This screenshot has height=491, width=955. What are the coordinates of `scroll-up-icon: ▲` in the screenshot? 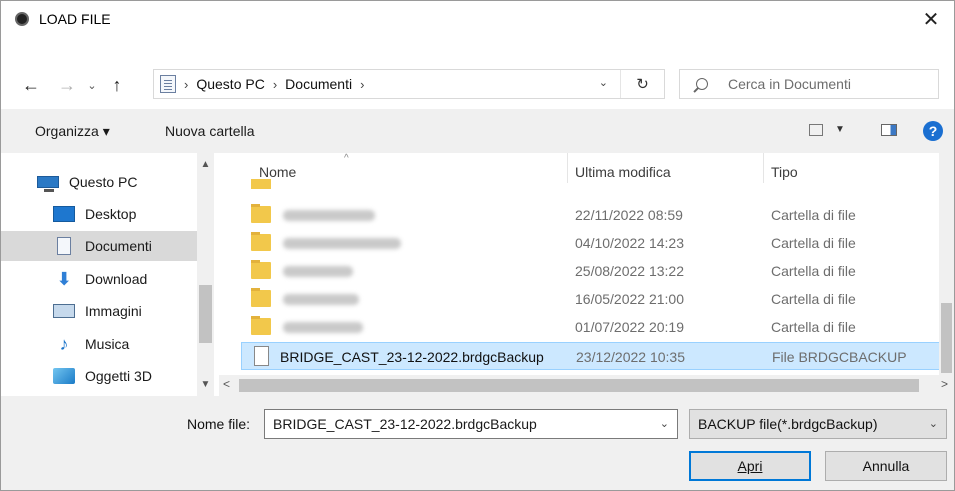 It's located at (205, 164).